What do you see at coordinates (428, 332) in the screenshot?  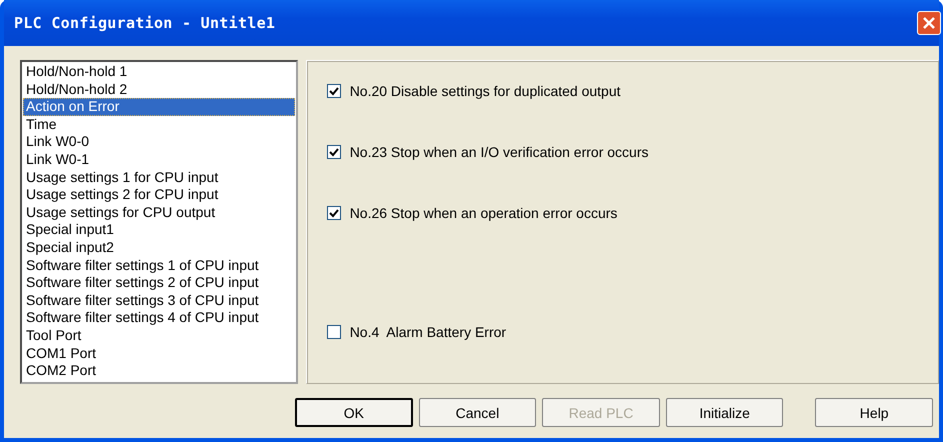 I see `checkbox-label: No.4 Alarm Battery Error` at bounding box center [428, 332].